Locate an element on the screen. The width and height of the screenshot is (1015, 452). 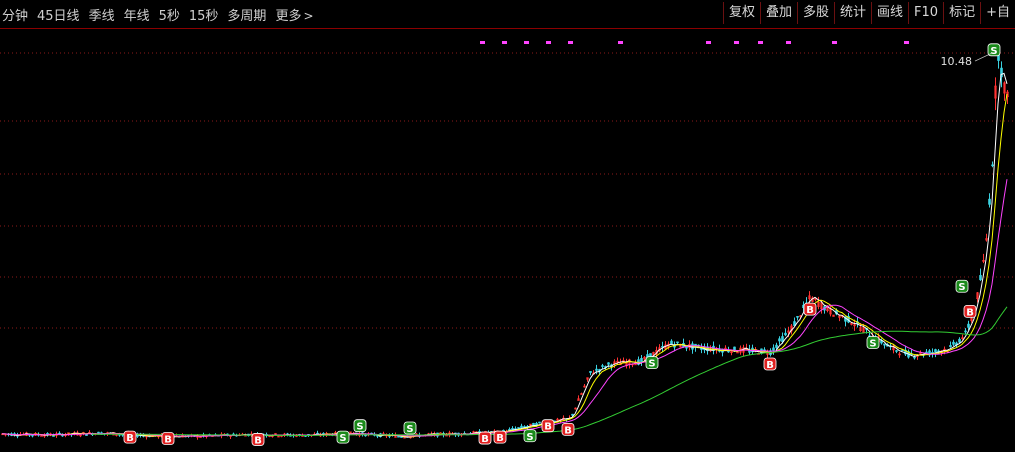
mark-button: 标记 is located at coordinates (961, 13).